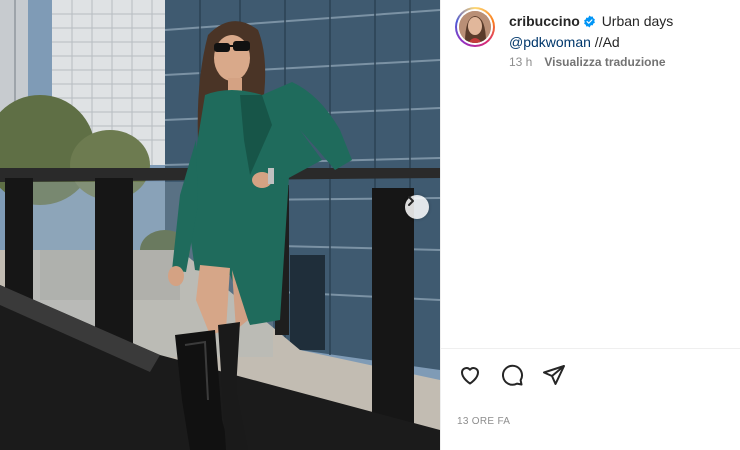 This screenshot has height=450, width=740. I want to click on comment-icon, so click(512, 375).